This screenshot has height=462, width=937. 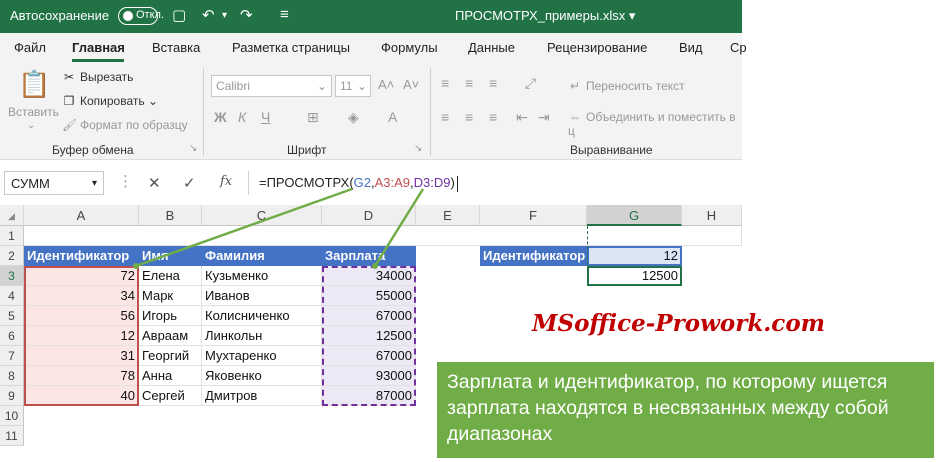 I want to click on arrow-to-lookup-array, so click(x=244, y=227).